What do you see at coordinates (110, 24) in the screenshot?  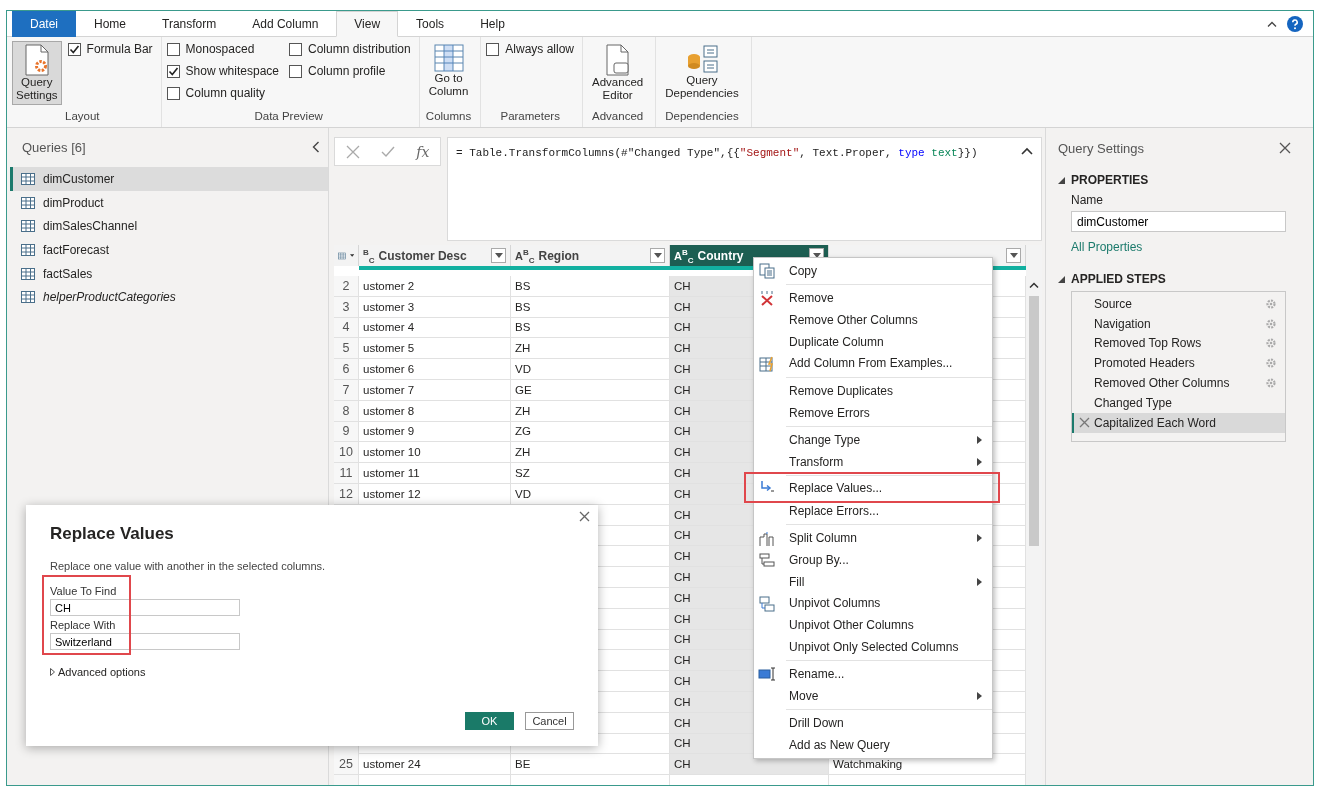 I see `ribbon-tab: Home` at bounding box center [110, 24].